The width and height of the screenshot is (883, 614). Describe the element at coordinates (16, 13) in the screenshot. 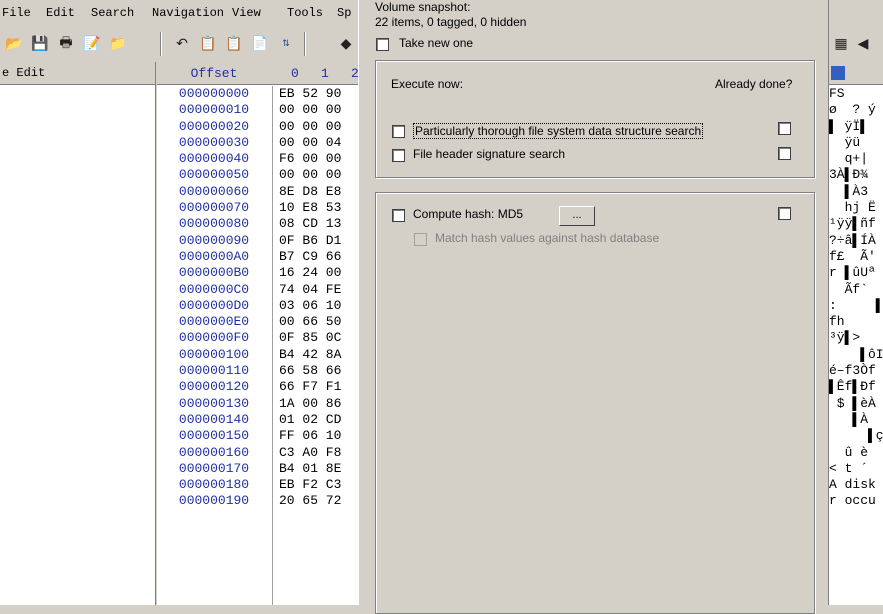

I see `menu-file: File` at that location.